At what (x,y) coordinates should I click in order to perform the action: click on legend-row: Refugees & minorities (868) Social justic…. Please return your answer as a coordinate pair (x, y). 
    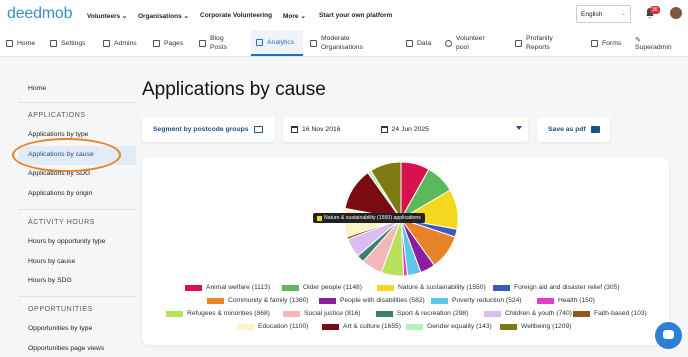
    Looking at the image, I should click on (405, 315).